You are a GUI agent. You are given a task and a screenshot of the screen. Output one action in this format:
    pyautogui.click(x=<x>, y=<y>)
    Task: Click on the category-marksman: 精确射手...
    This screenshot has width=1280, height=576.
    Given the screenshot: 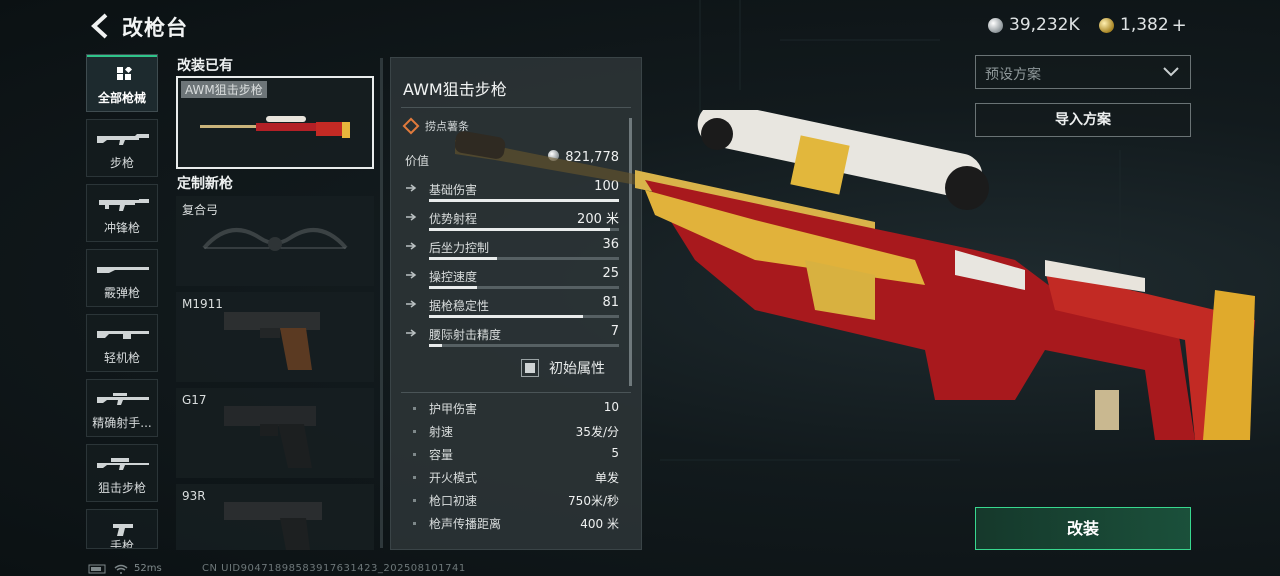 What is the action you would take?
    pyautogui.click(x=122, y=408)
    